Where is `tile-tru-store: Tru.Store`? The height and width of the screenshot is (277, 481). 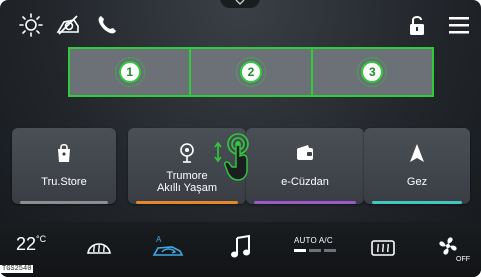
tile-tru-store: Tru.Store is located at coordinates (64, 166).